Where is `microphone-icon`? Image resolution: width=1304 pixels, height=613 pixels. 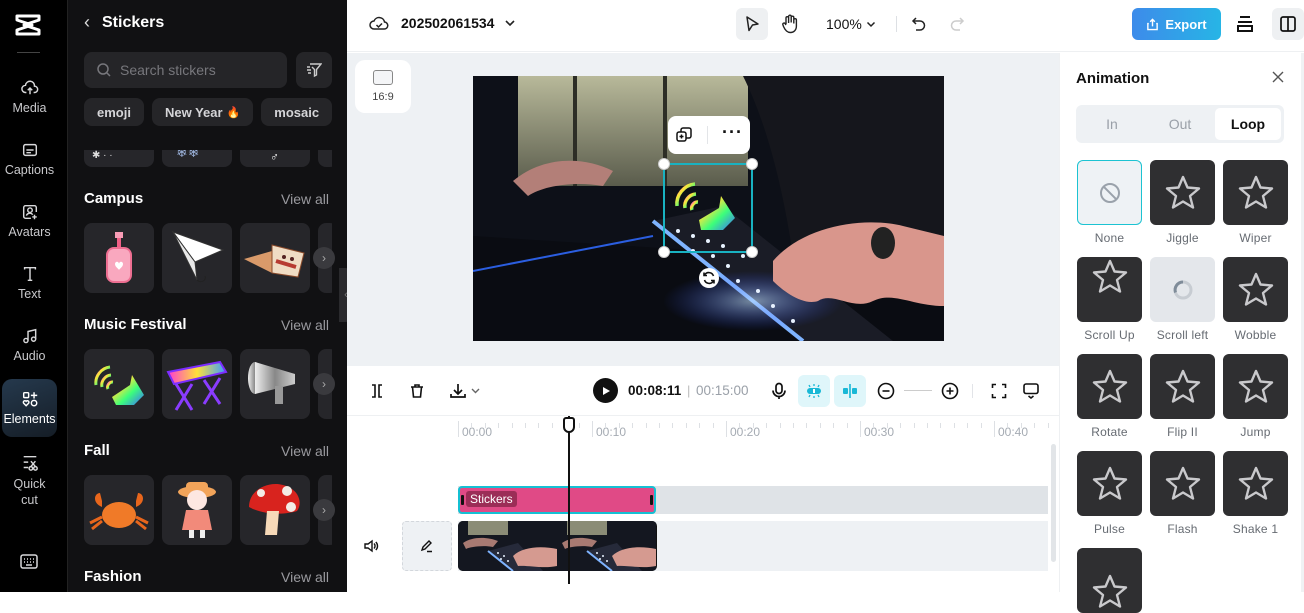
microphone-icon is located at coordinates (779, 390).